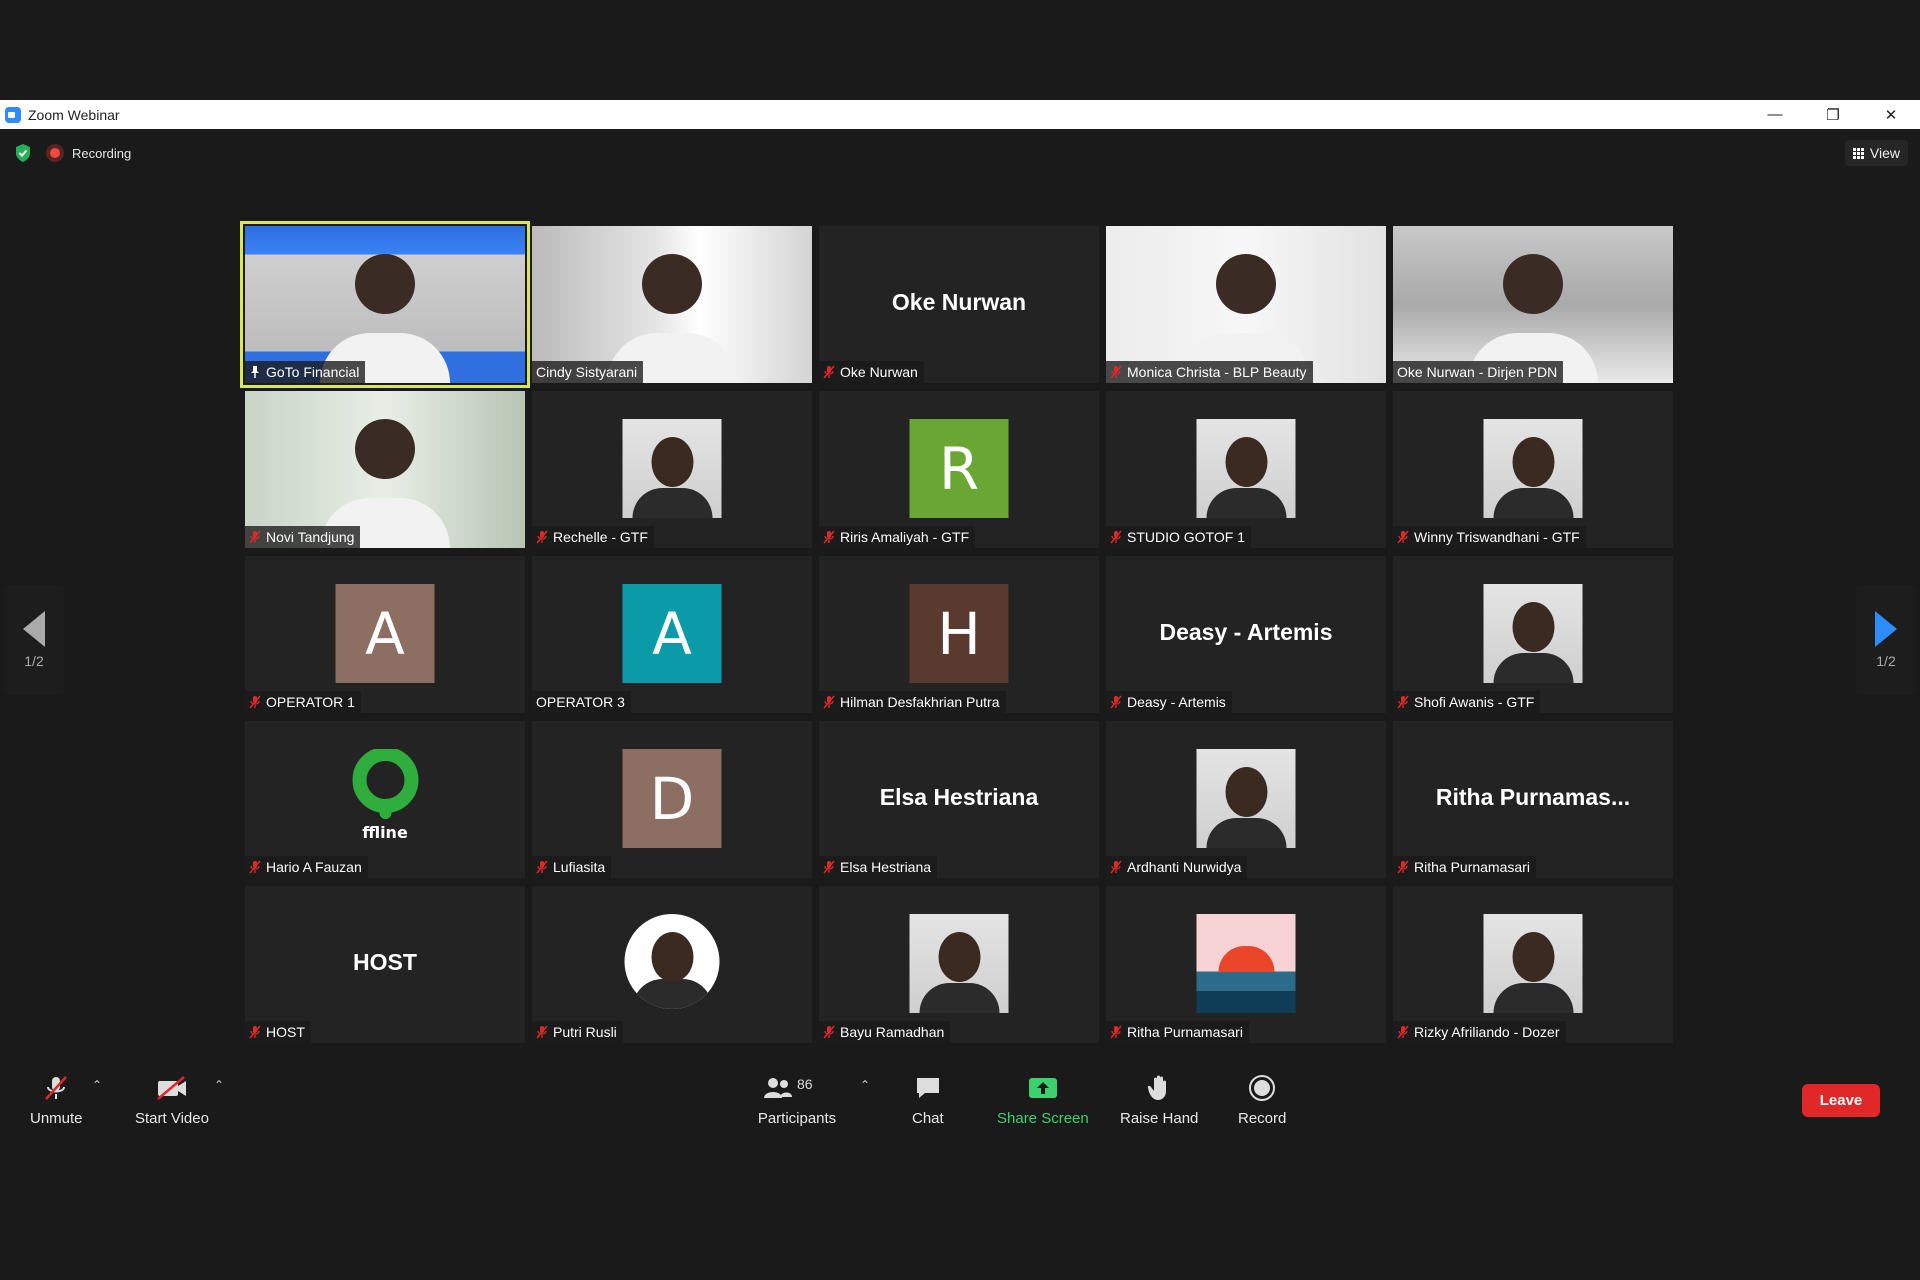 This screenshot has height=1280, width=1920. I want to click on next-page-button: 1/2, so click(1886, 640).